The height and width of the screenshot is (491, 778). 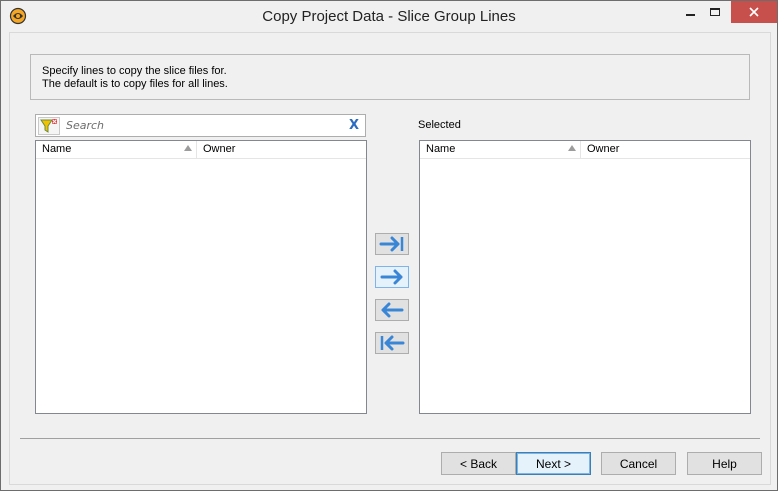 I want to click on maximize-icon, so click(x=715, y=12).